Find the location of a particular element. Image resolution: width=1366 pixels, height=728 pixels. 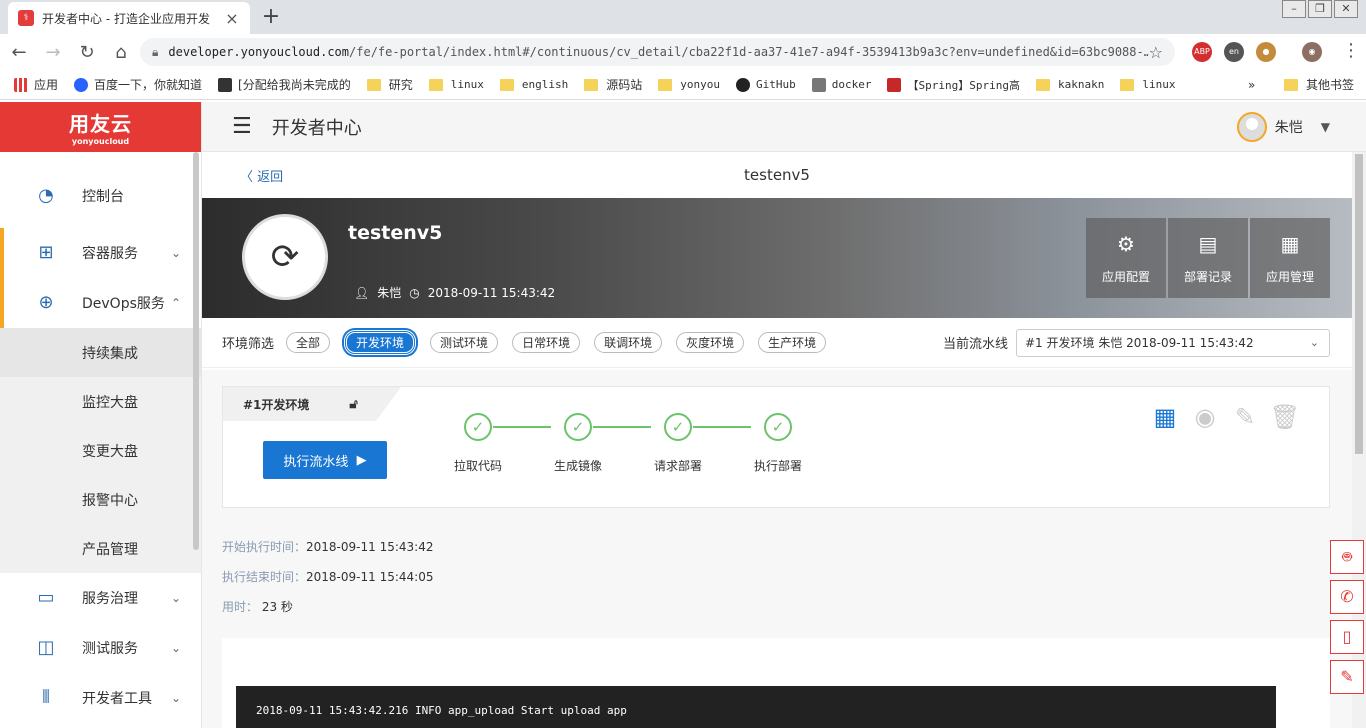

floating-tools: 🤖︎ ✆ ▯ ✎ is located at coordinates (1347, 620).